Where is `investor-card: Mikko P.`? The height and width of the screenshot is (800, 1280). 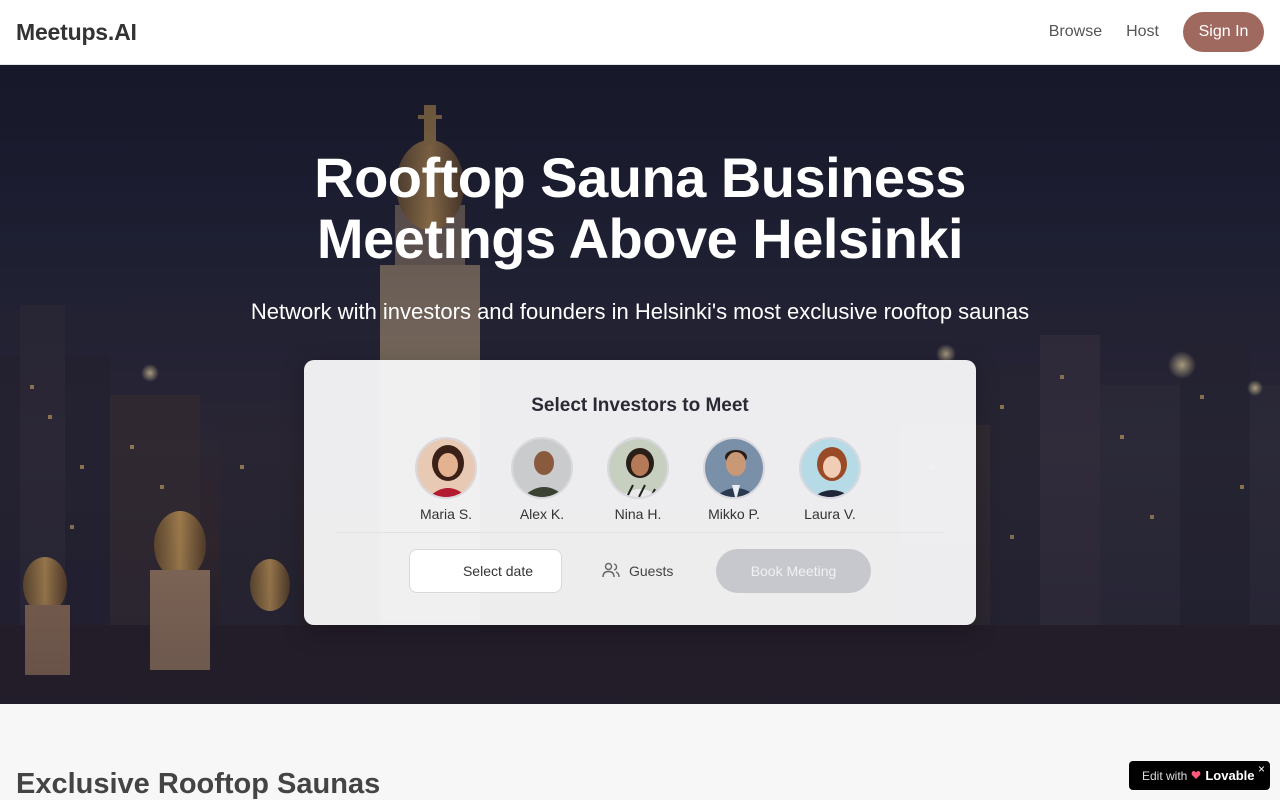 investor-card: Mikko P. is located at coordinates (734, 479).